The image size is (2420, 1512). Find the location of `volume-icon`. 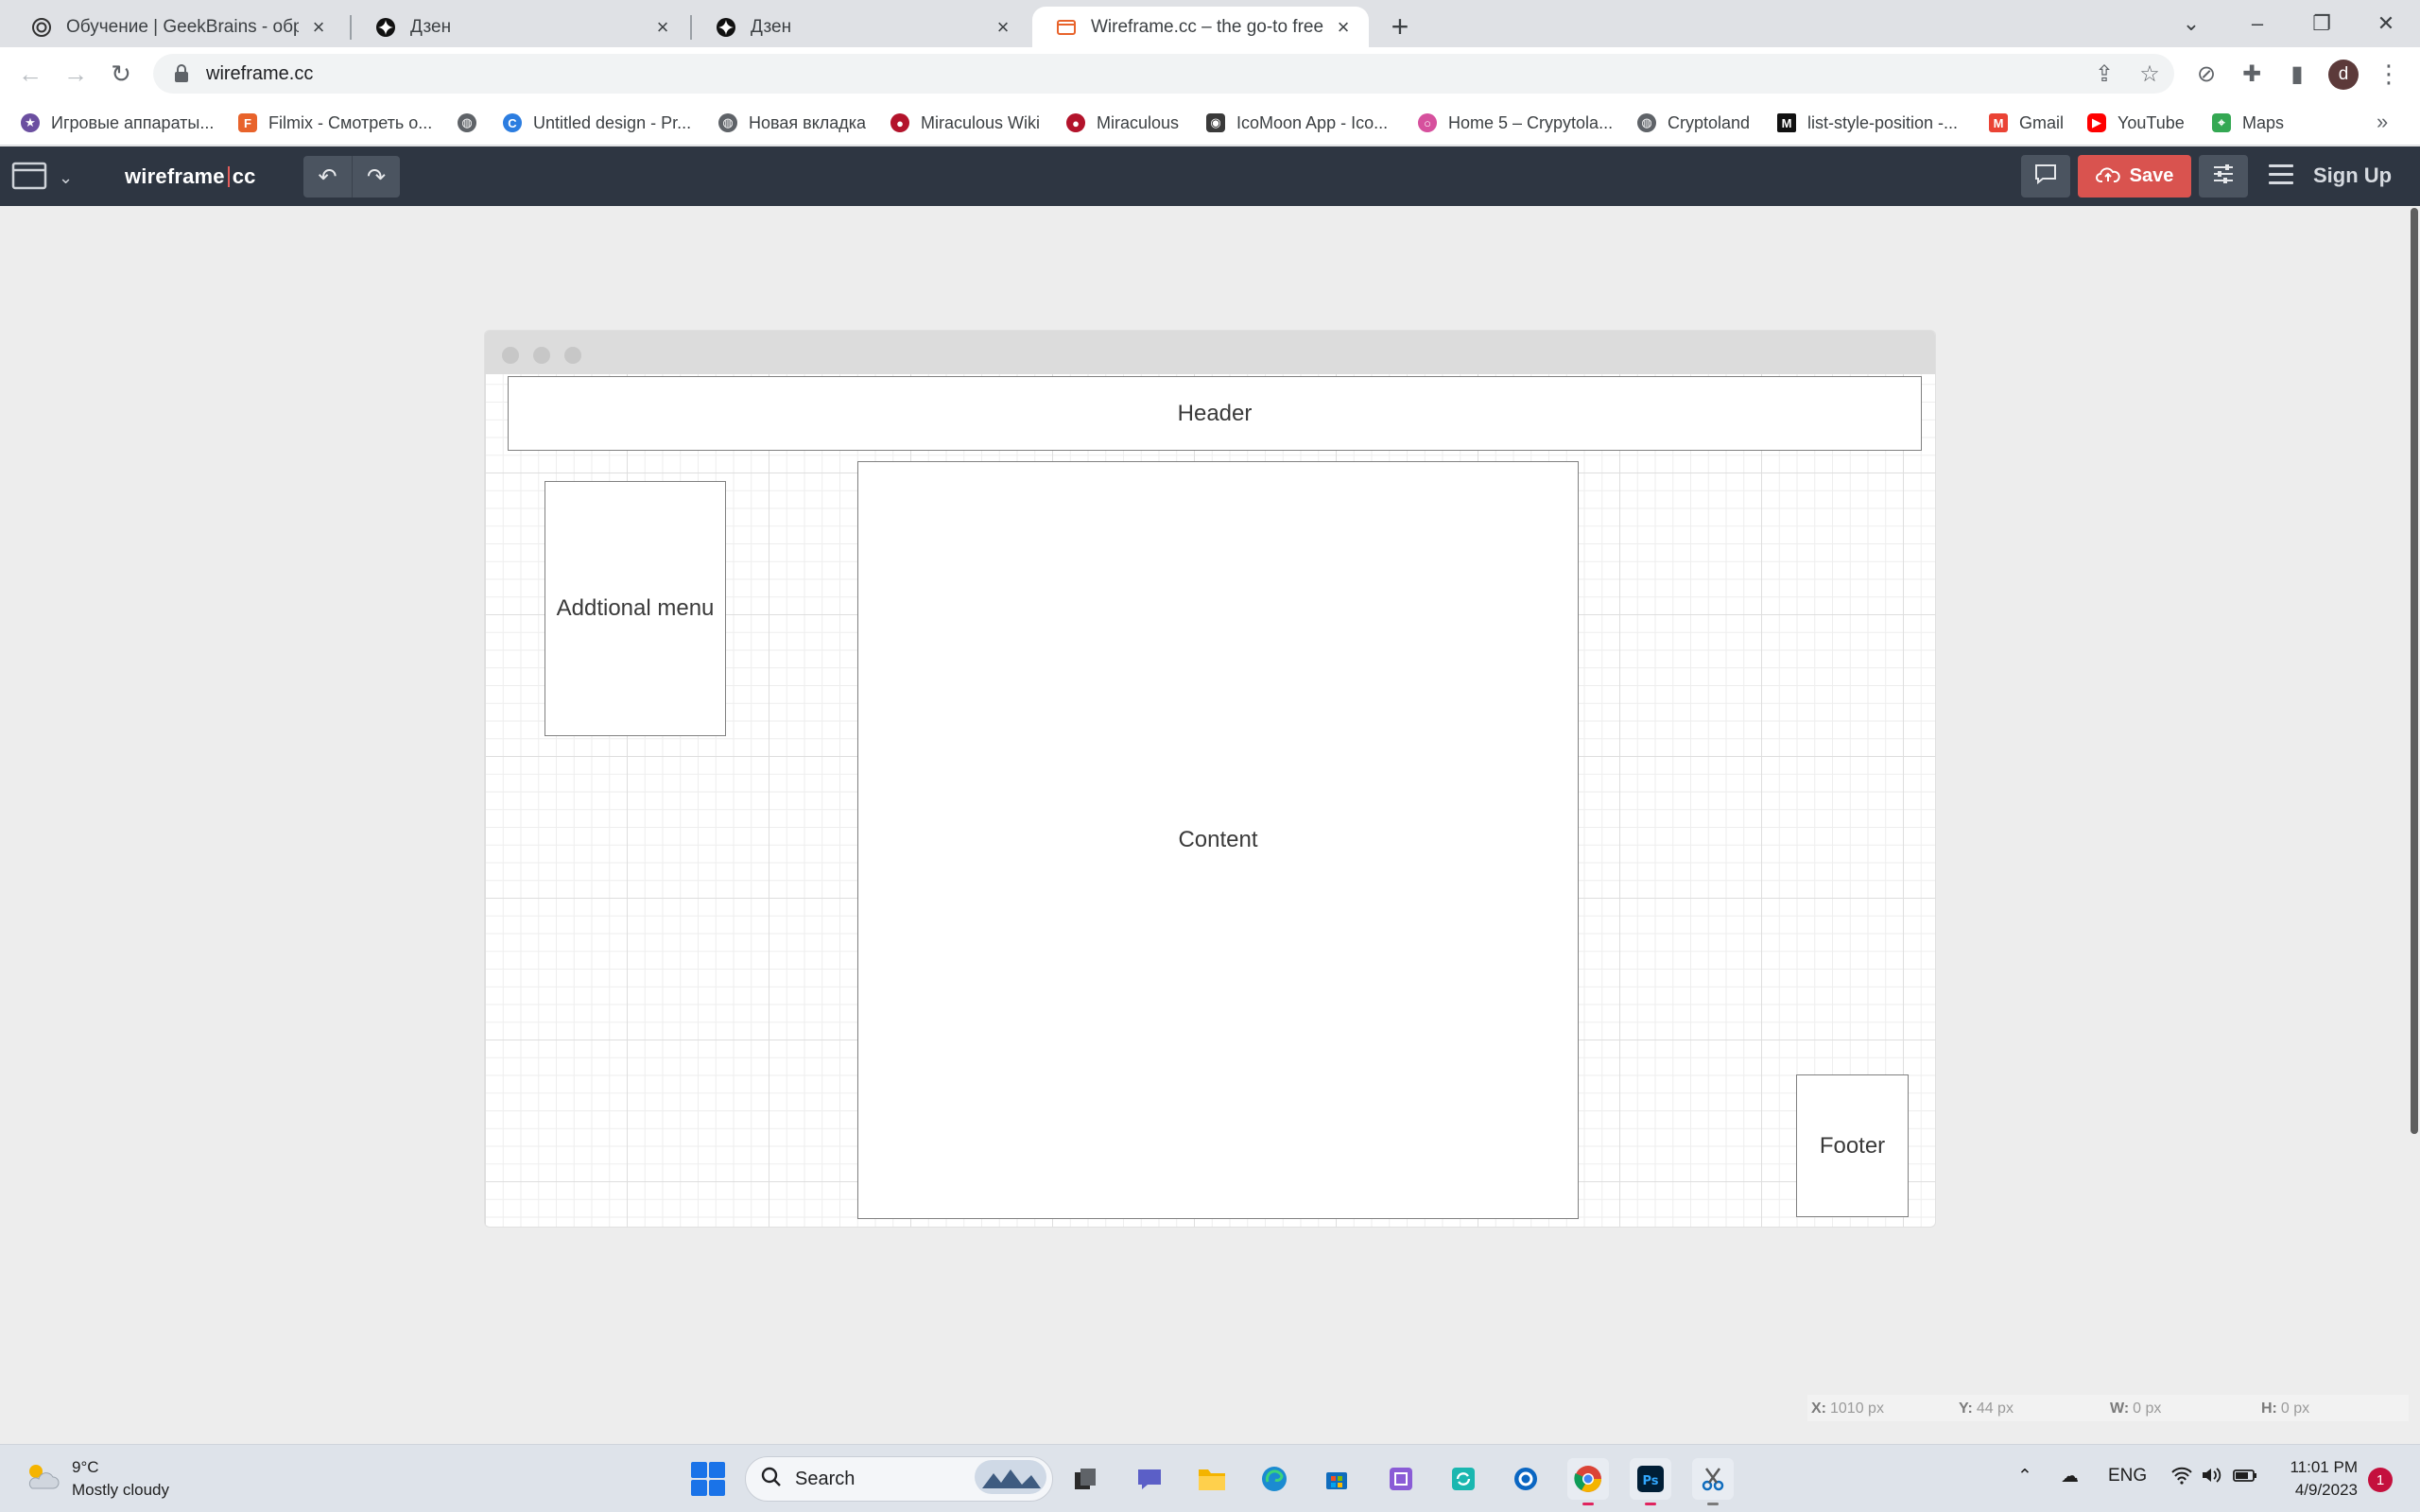

volume-icon is located at coordinates (2212, 1478).